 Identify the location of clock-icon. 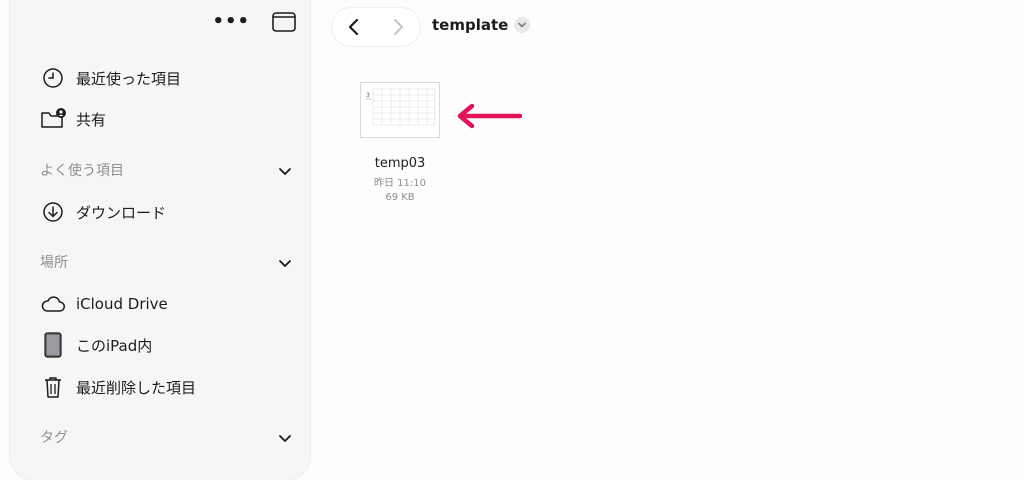
(53, 78).